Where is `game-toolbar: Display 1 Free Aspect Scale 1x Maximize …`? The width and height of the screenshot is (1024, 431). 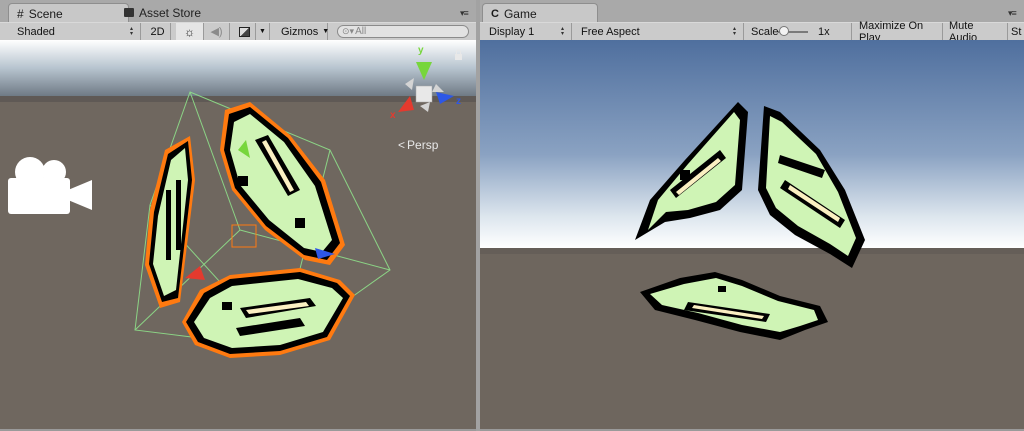 game-toolbar: Display 1 Free Aspect Scale 1x Maximize … is located at coordinates (752, 32).